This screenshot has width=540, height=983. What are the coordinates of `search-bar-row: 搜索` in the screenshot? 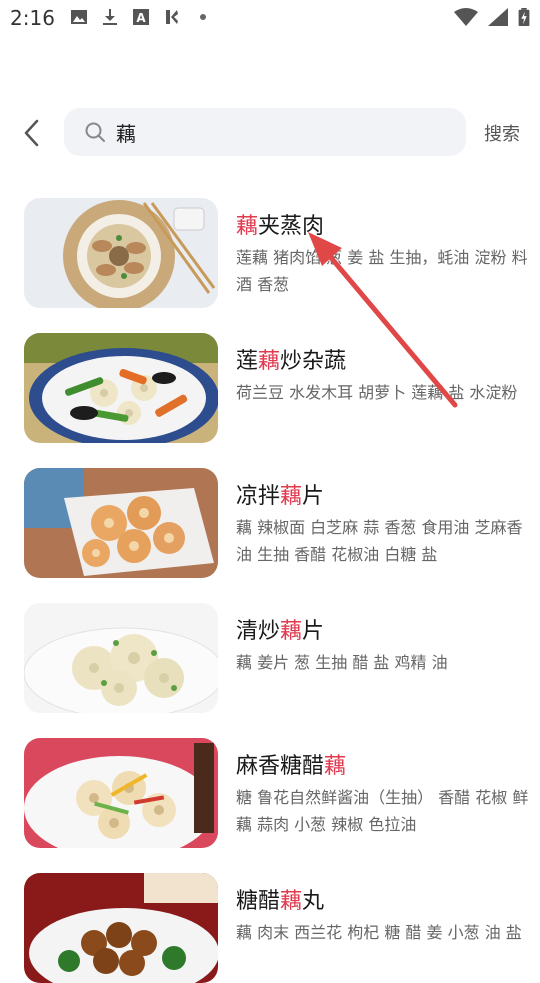 It's located at (270, 132).